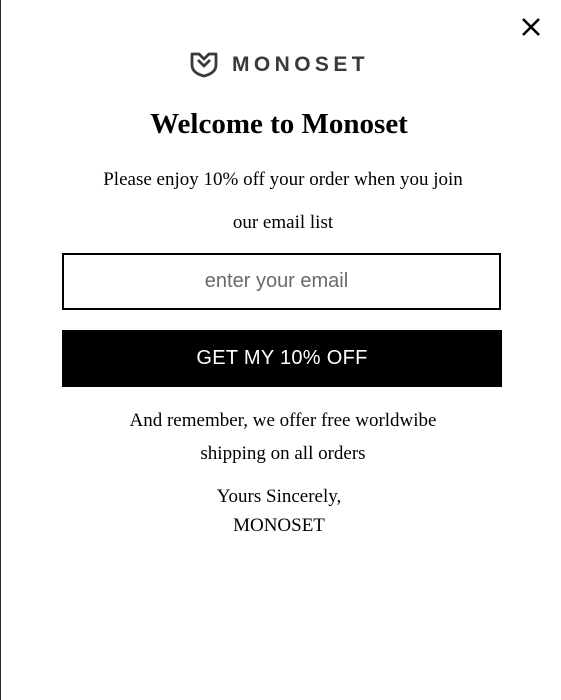 The height and width of the screenshot is (700, 561). What do you see at coordinates (279, 124) in the screenshot?
I see `popup-title: Welcome to Monoset` at bounding box center [279, 124].